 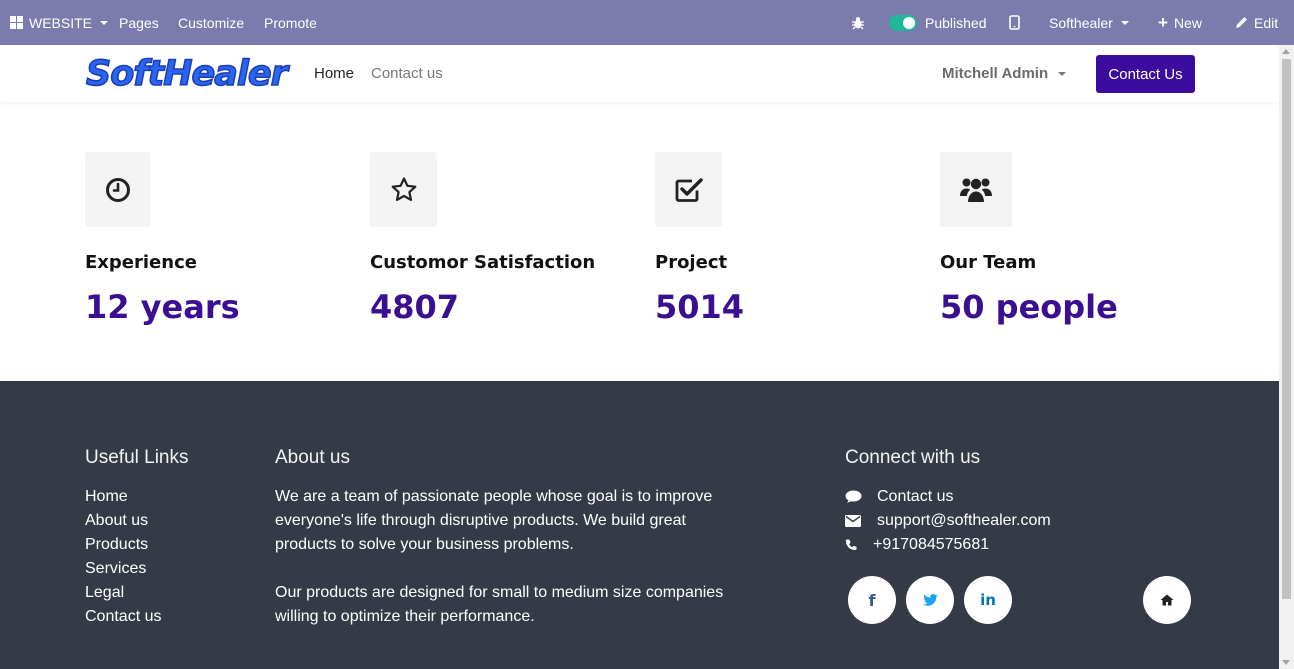 What do you see at coordinates (123, 617) in the screenshot?
I see `footer-link-contact-us: Contact us` at bounding box center [123, 617].